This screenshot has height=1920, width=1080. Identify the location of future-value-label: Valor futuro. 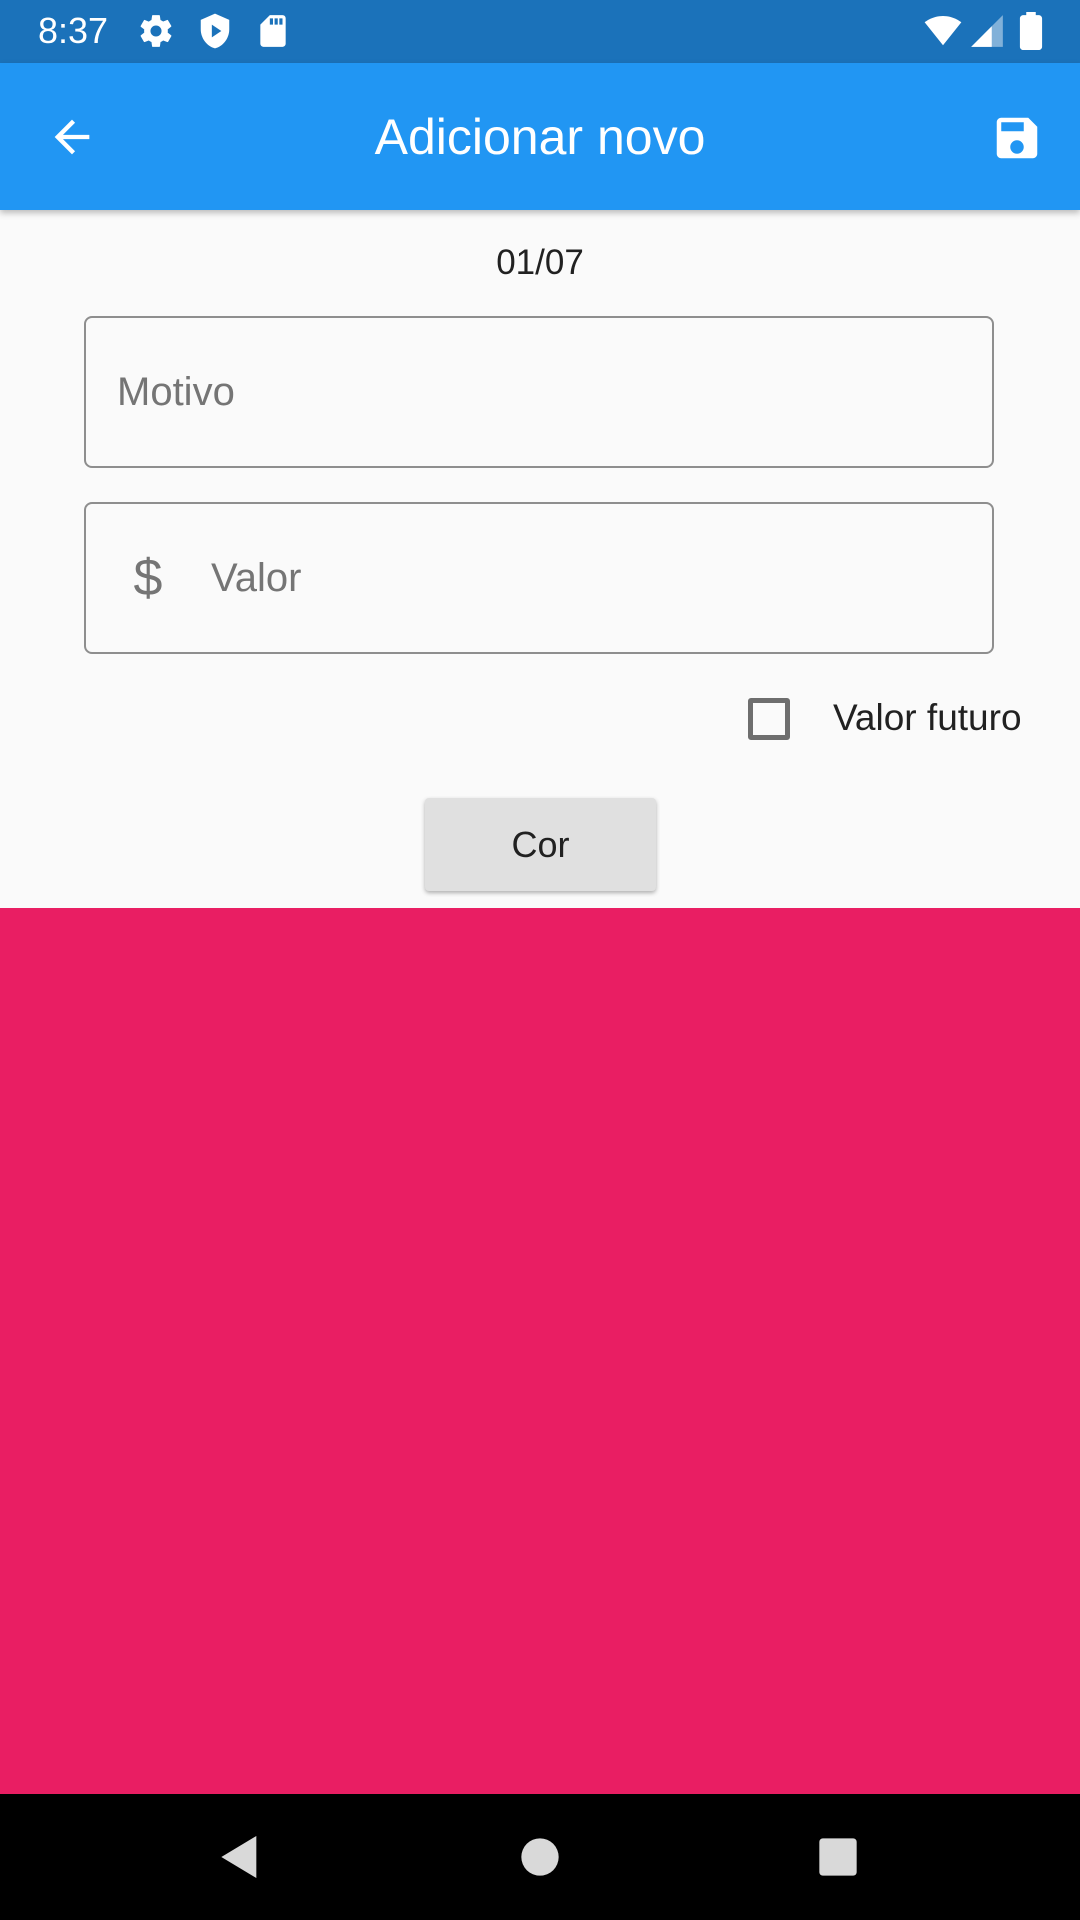
(927, 717).